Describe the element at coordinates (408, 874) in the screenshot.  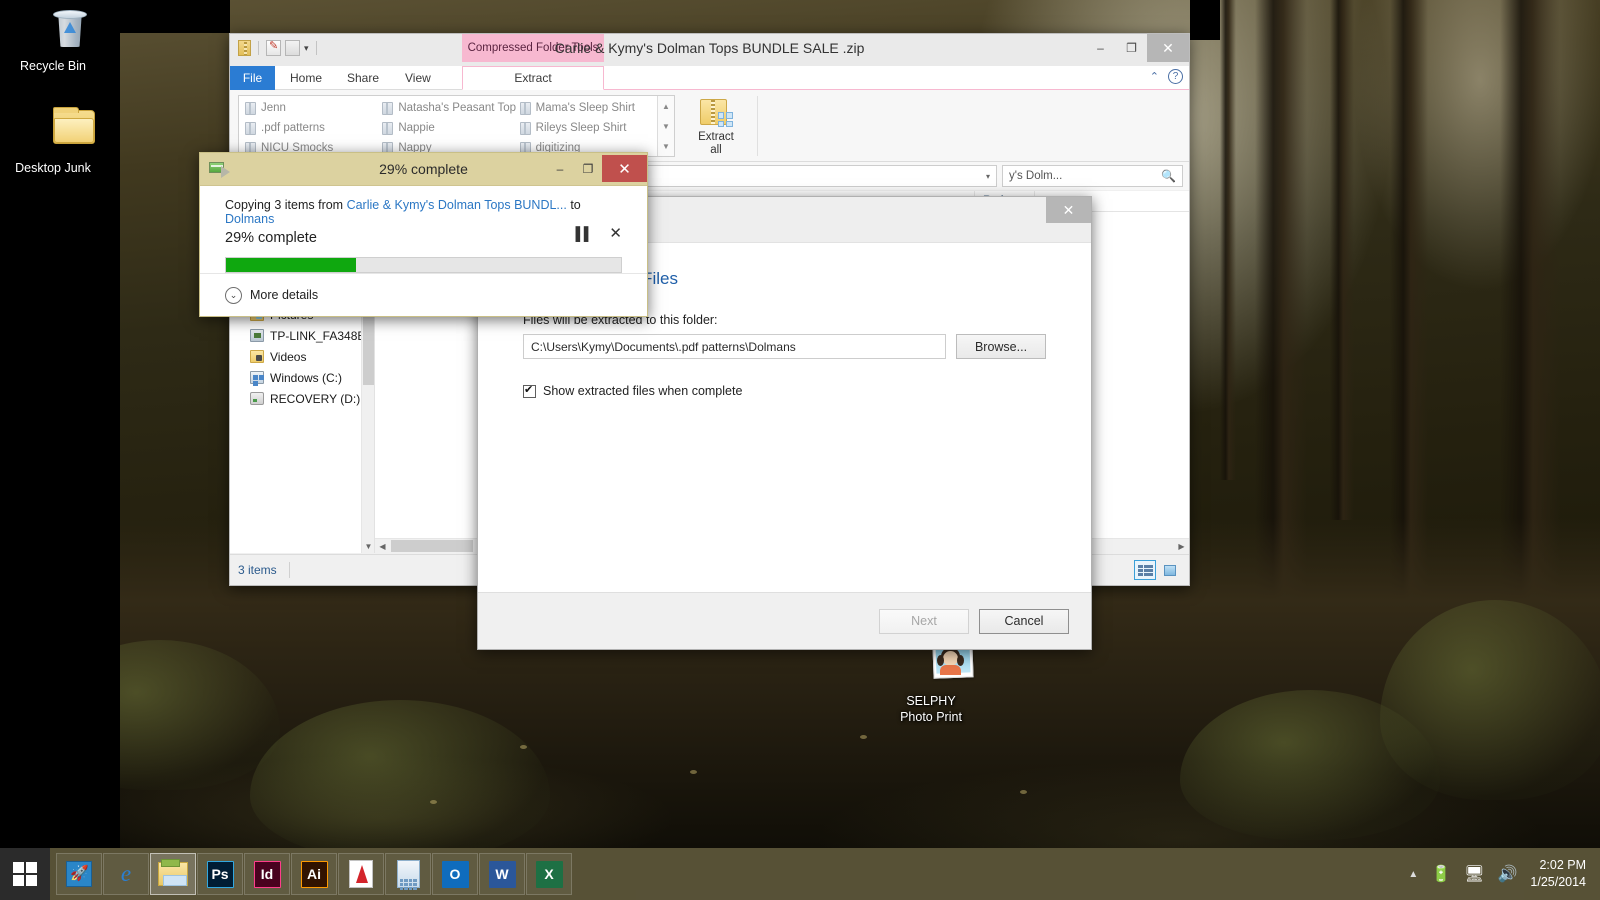
I see `calculator-icon` at that location.